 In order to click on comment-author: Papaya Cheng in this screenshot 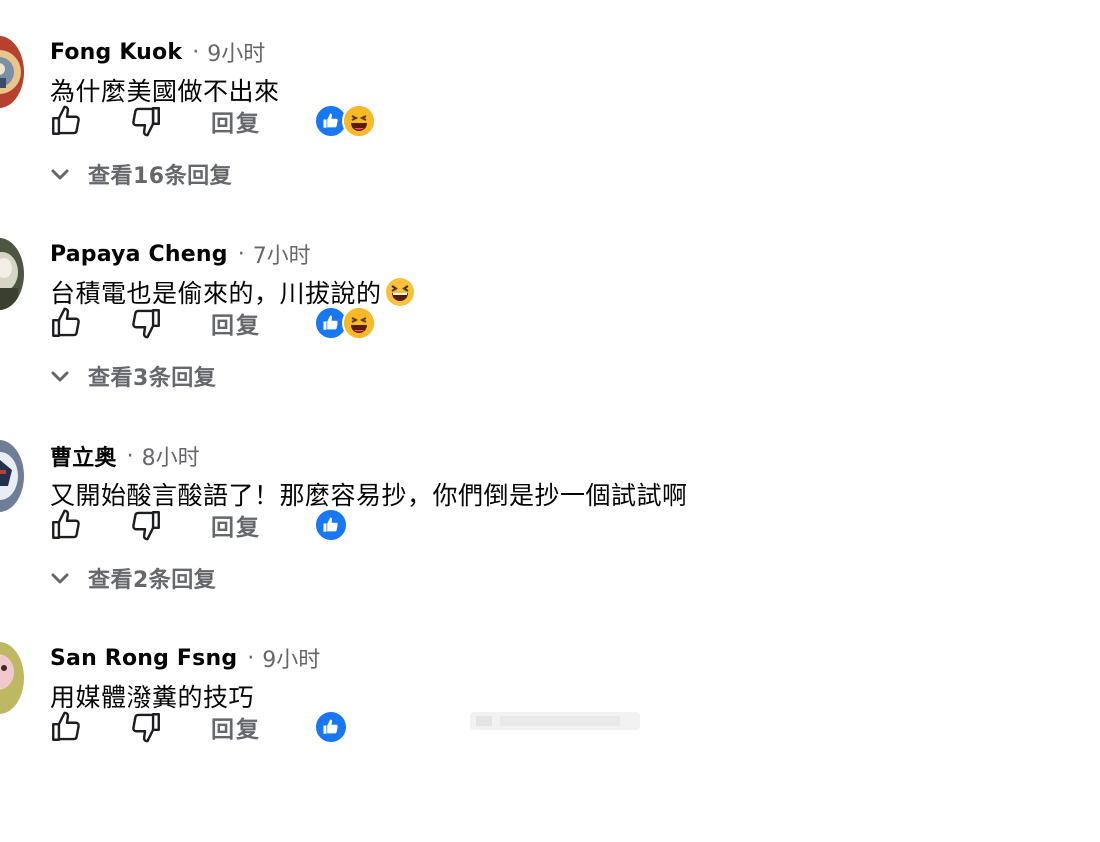, I will do `click(139, 254)`.